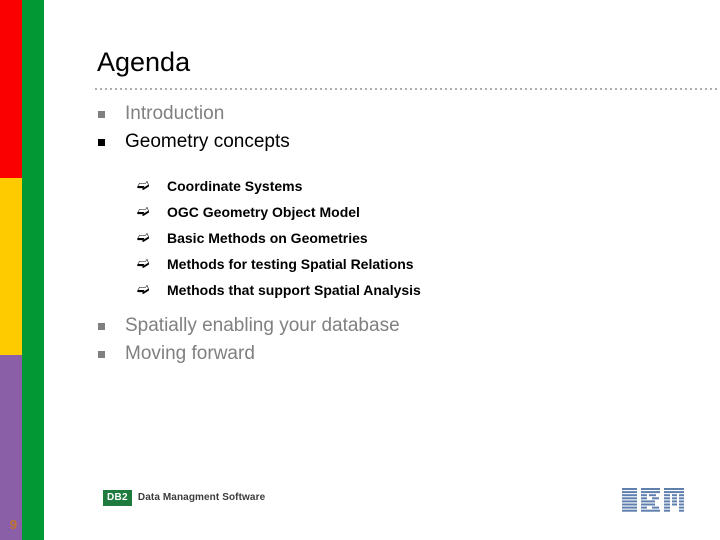 This screenshot has height=540, width=720. Describe the element at coordinates (294, 290) in the screenshot. I see `agenda-subitem-label: Methods that support Spatial Analysis` at that location.